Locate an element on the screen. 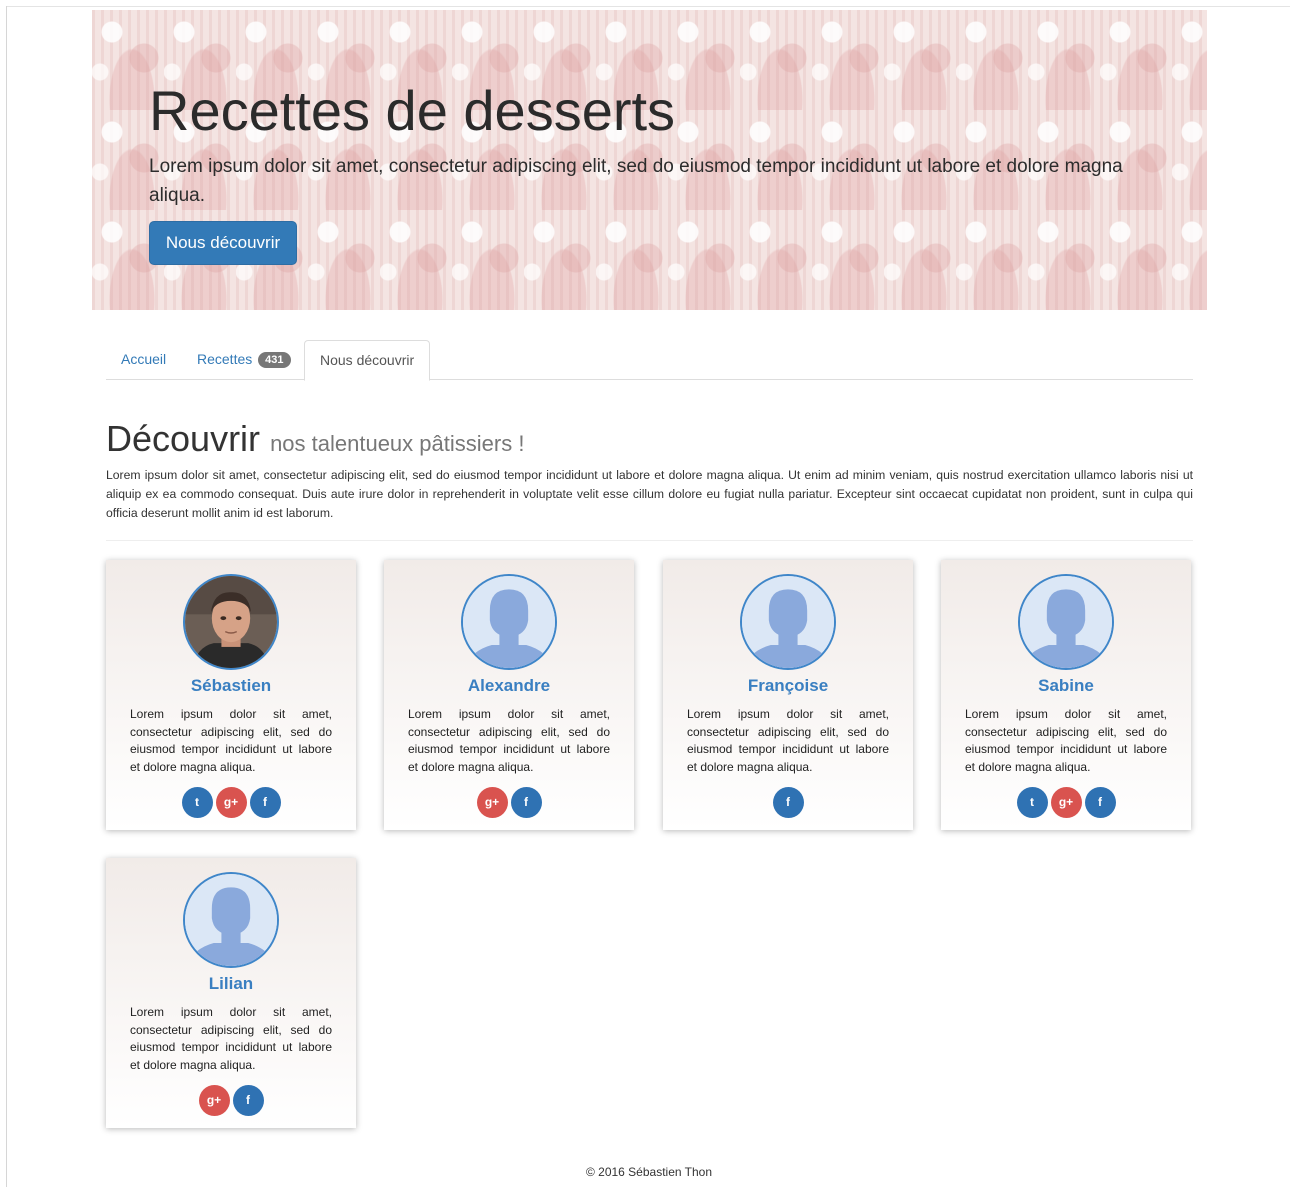 The image size is (1290, 1187). chef-name: Alexandre is located at coordinates (509, 685).